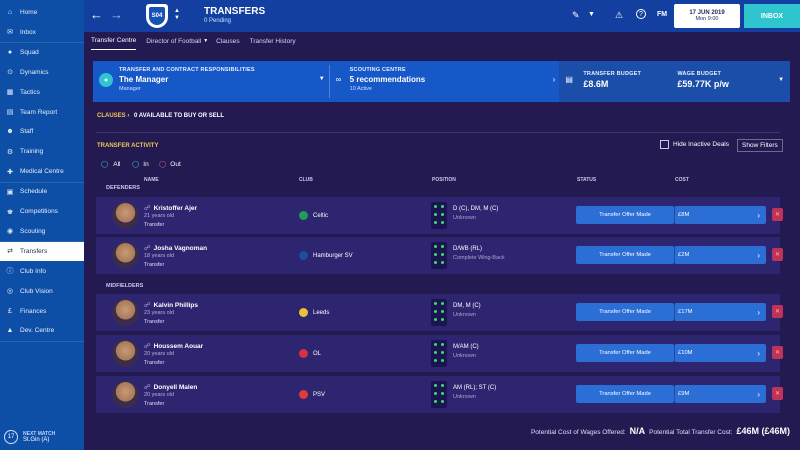 The height and width of the screenshot is (450, 800). I want to click on sidebar-item-club-info: ⓘ Club Info, so click(42, 271).